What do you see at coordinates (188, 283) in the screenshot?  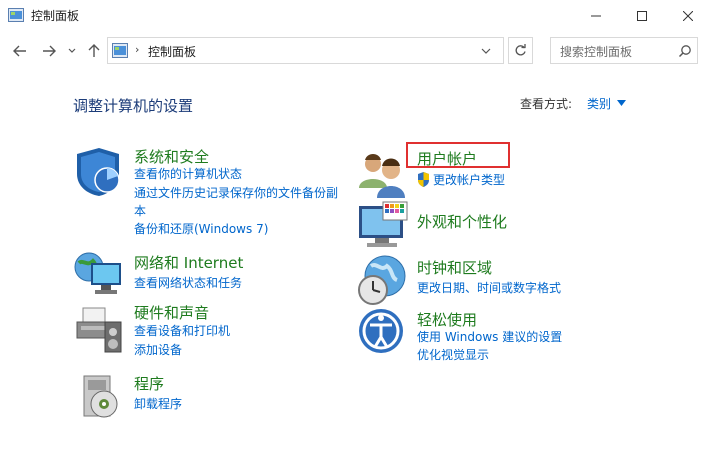 I see `link-network-status: 查看网络状态和任务` at bounding box center [188, 283].